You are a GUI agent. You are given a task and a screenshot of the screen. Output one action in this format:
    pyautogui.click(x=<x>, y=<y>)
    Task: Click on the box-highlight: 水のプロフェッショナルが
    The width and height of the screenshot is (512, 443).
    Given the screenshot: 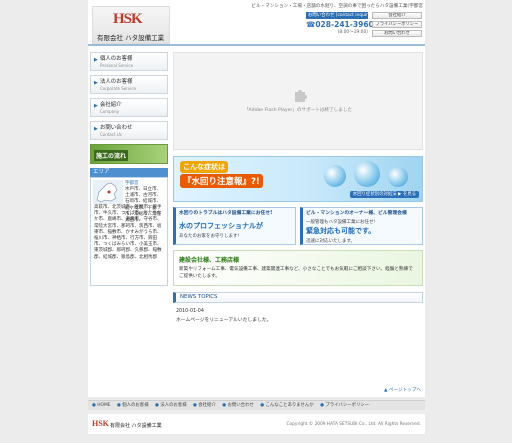 What is the action you would take?
    pyautogui.click(x=221, y=226)
    